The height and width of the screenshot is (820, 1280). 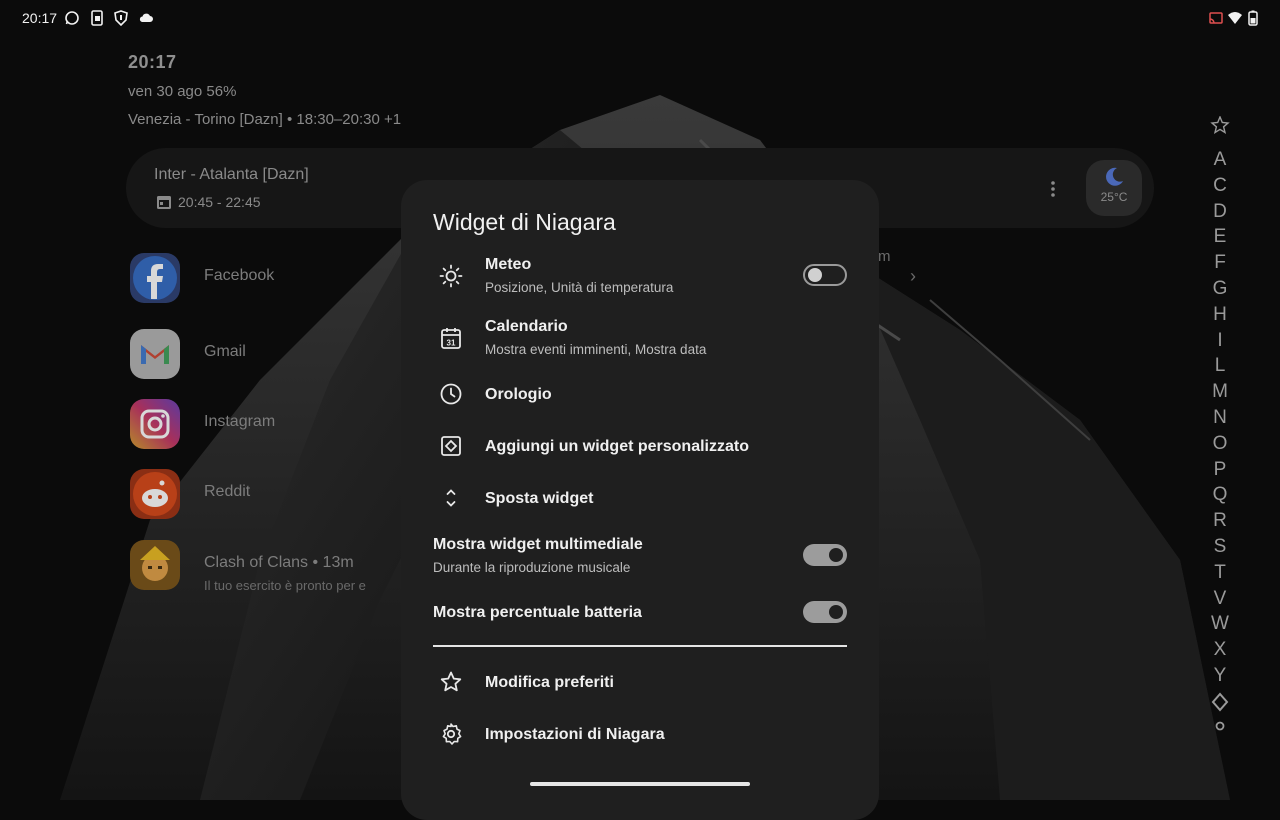 What do you see at coordinates (1220, 237) in the screenshot?
I see `alphabet-letter: E` at bounding box center [1220, 237].